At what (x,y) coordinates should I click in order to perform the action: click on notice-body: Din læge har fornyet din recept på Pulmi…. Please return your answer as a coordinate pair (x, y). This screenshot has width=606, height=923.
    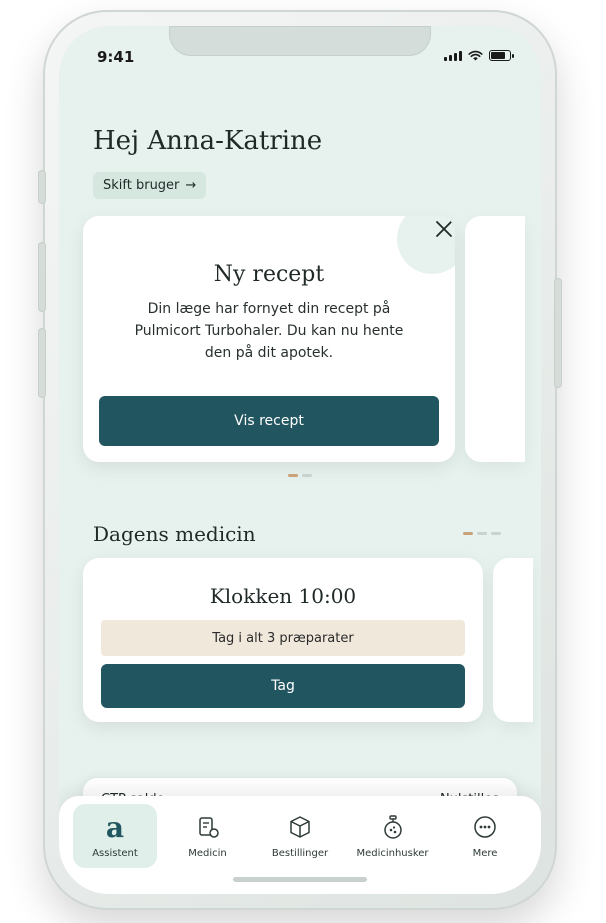
    Looking at the image, I should click on (269, 331).